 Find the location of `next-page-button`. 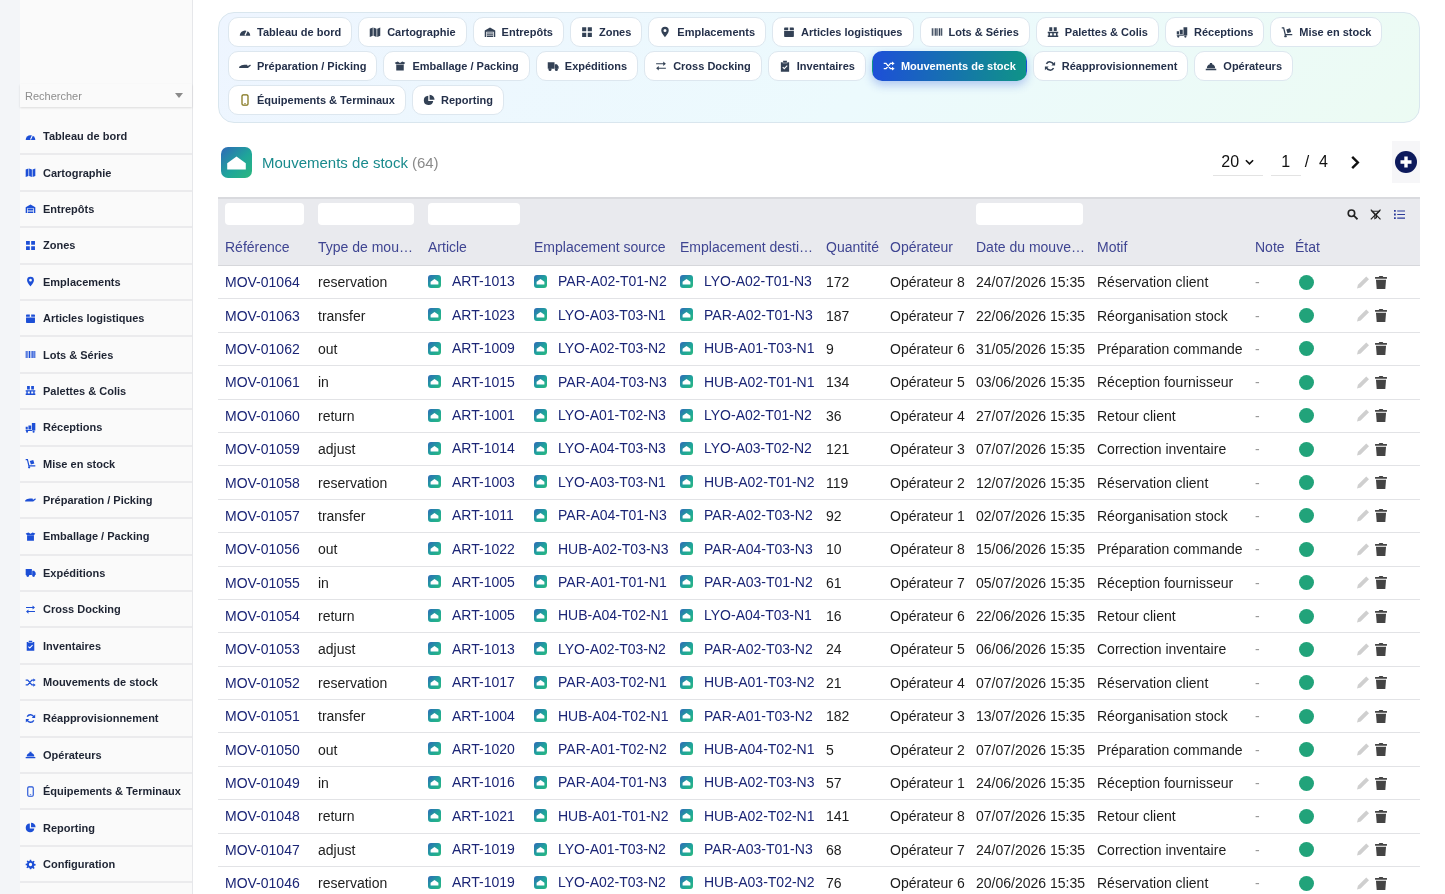

next-page-button is located at coordinates (1355, 162).